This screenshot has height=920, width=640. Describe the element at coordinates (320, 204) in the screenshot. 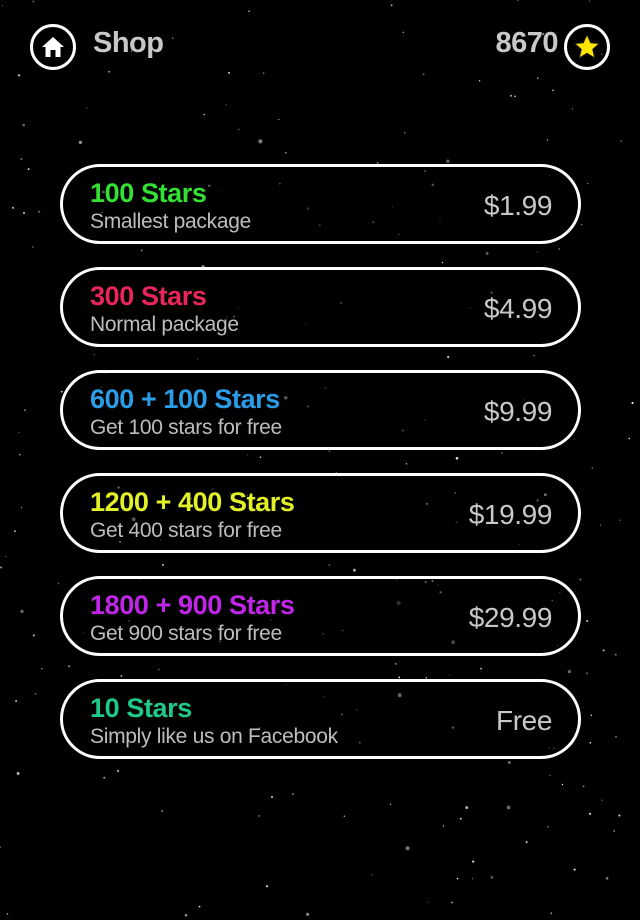

I see `package-100-stars: 100 Stars Smallest package $1.99` at that location.